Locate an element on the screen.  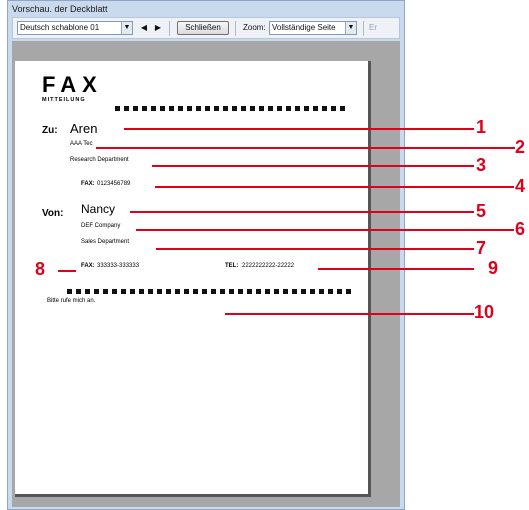
callout-number-10: 10 is located at coordinates (484, 312).